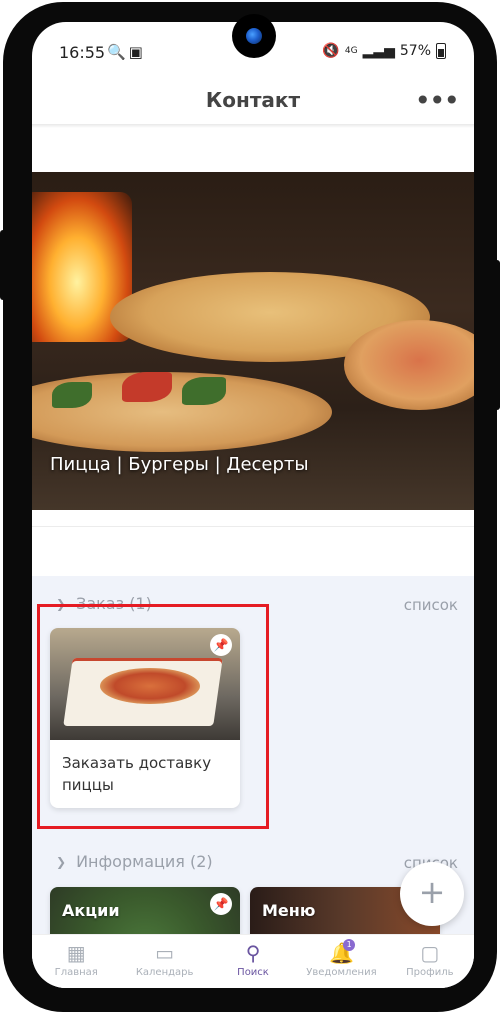 The image size is (500, 1016). I want to click on tab-notifications: 🔔 1 Уведомления, so click(341, 961).